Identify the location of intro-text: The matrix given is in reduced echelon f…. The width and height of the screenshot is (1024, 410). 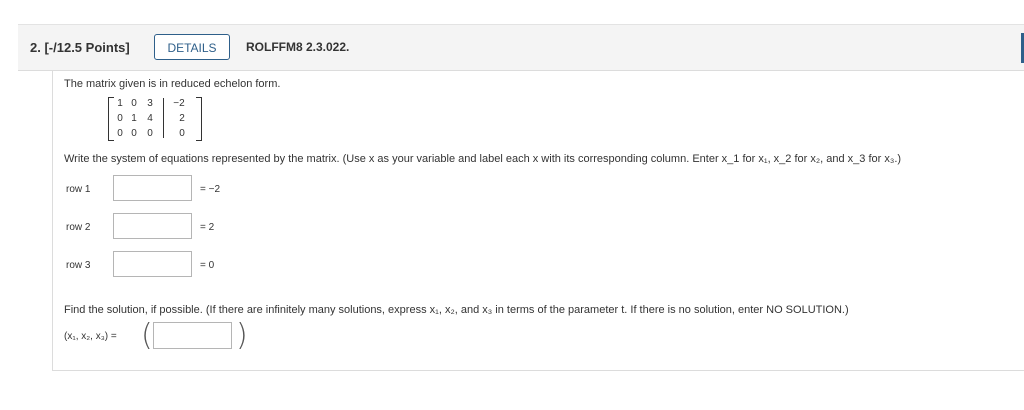
(172, 84).